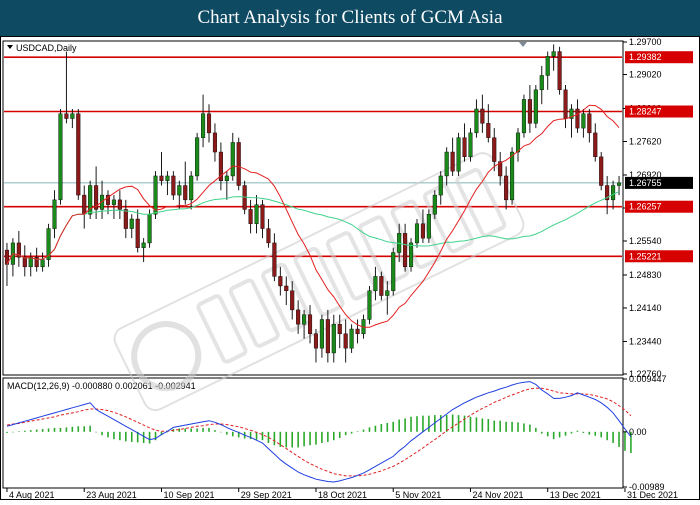 This screenshot has width=700, height=505. Describe the element at coordinates (645, 308) in the screenshot. I see `price-tick-label: 1.24140` at that location.